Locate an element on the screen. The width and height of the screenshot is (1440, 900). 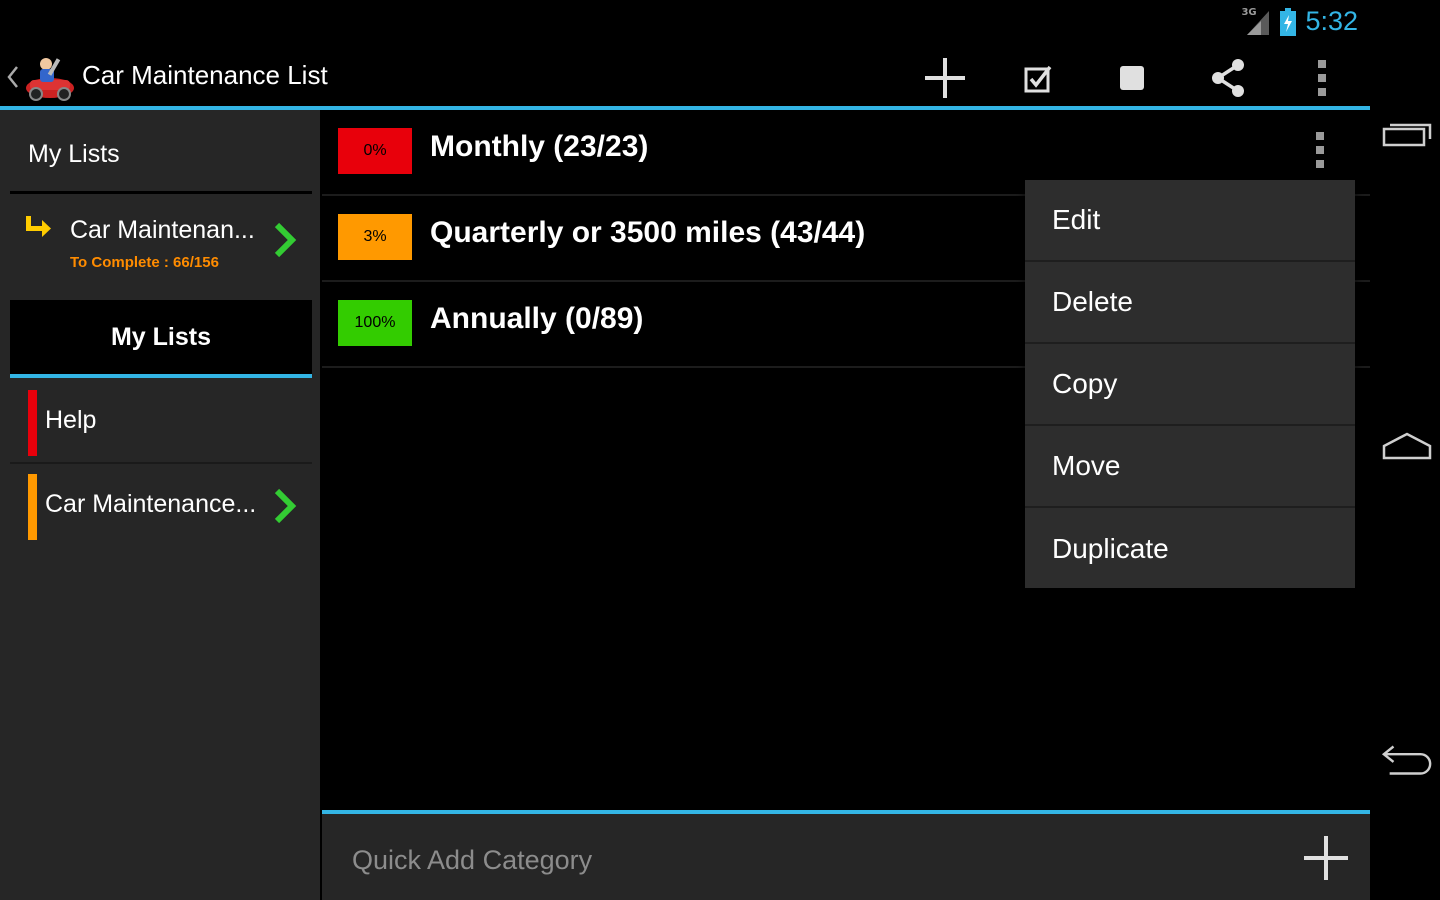
checkbox-icon is located at coordinates (1038, 79).